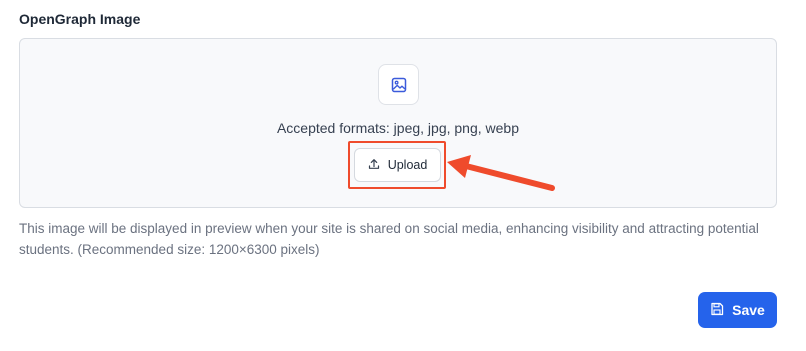 Image resolution: width=806 pixels, height=351 pixels. I want to click on upload-icon, so click(374, 165).